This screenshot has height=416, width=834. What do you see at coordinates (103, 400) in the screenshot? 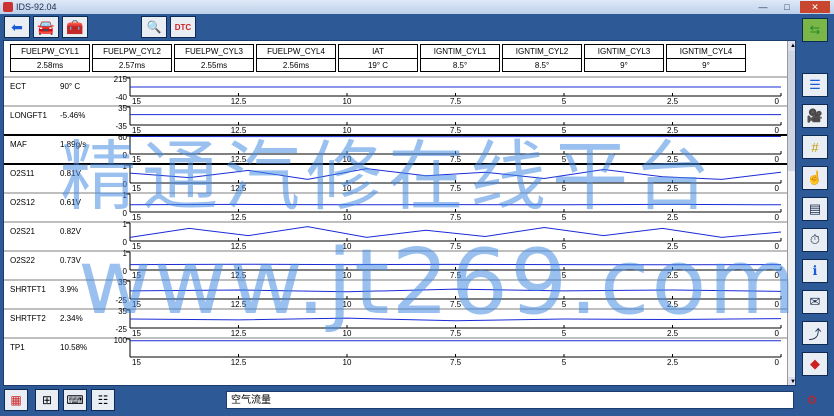
I see `list-grid-icon: ☷` at bounding box center [103, 400].